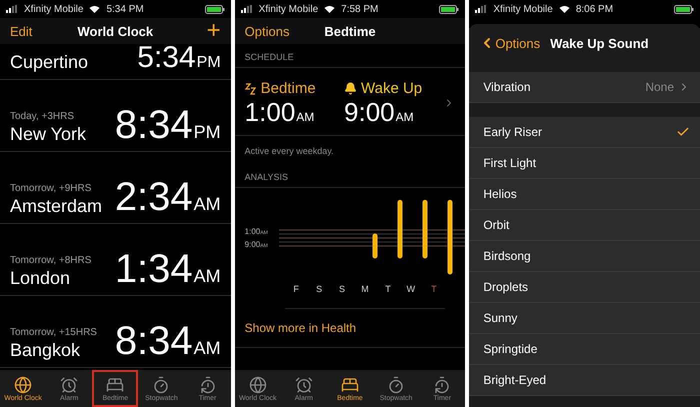  What do you see at coordinates (153, 269) in the screenshot?
I see `clock-time: 1:34` at bounding box center [153, 269].